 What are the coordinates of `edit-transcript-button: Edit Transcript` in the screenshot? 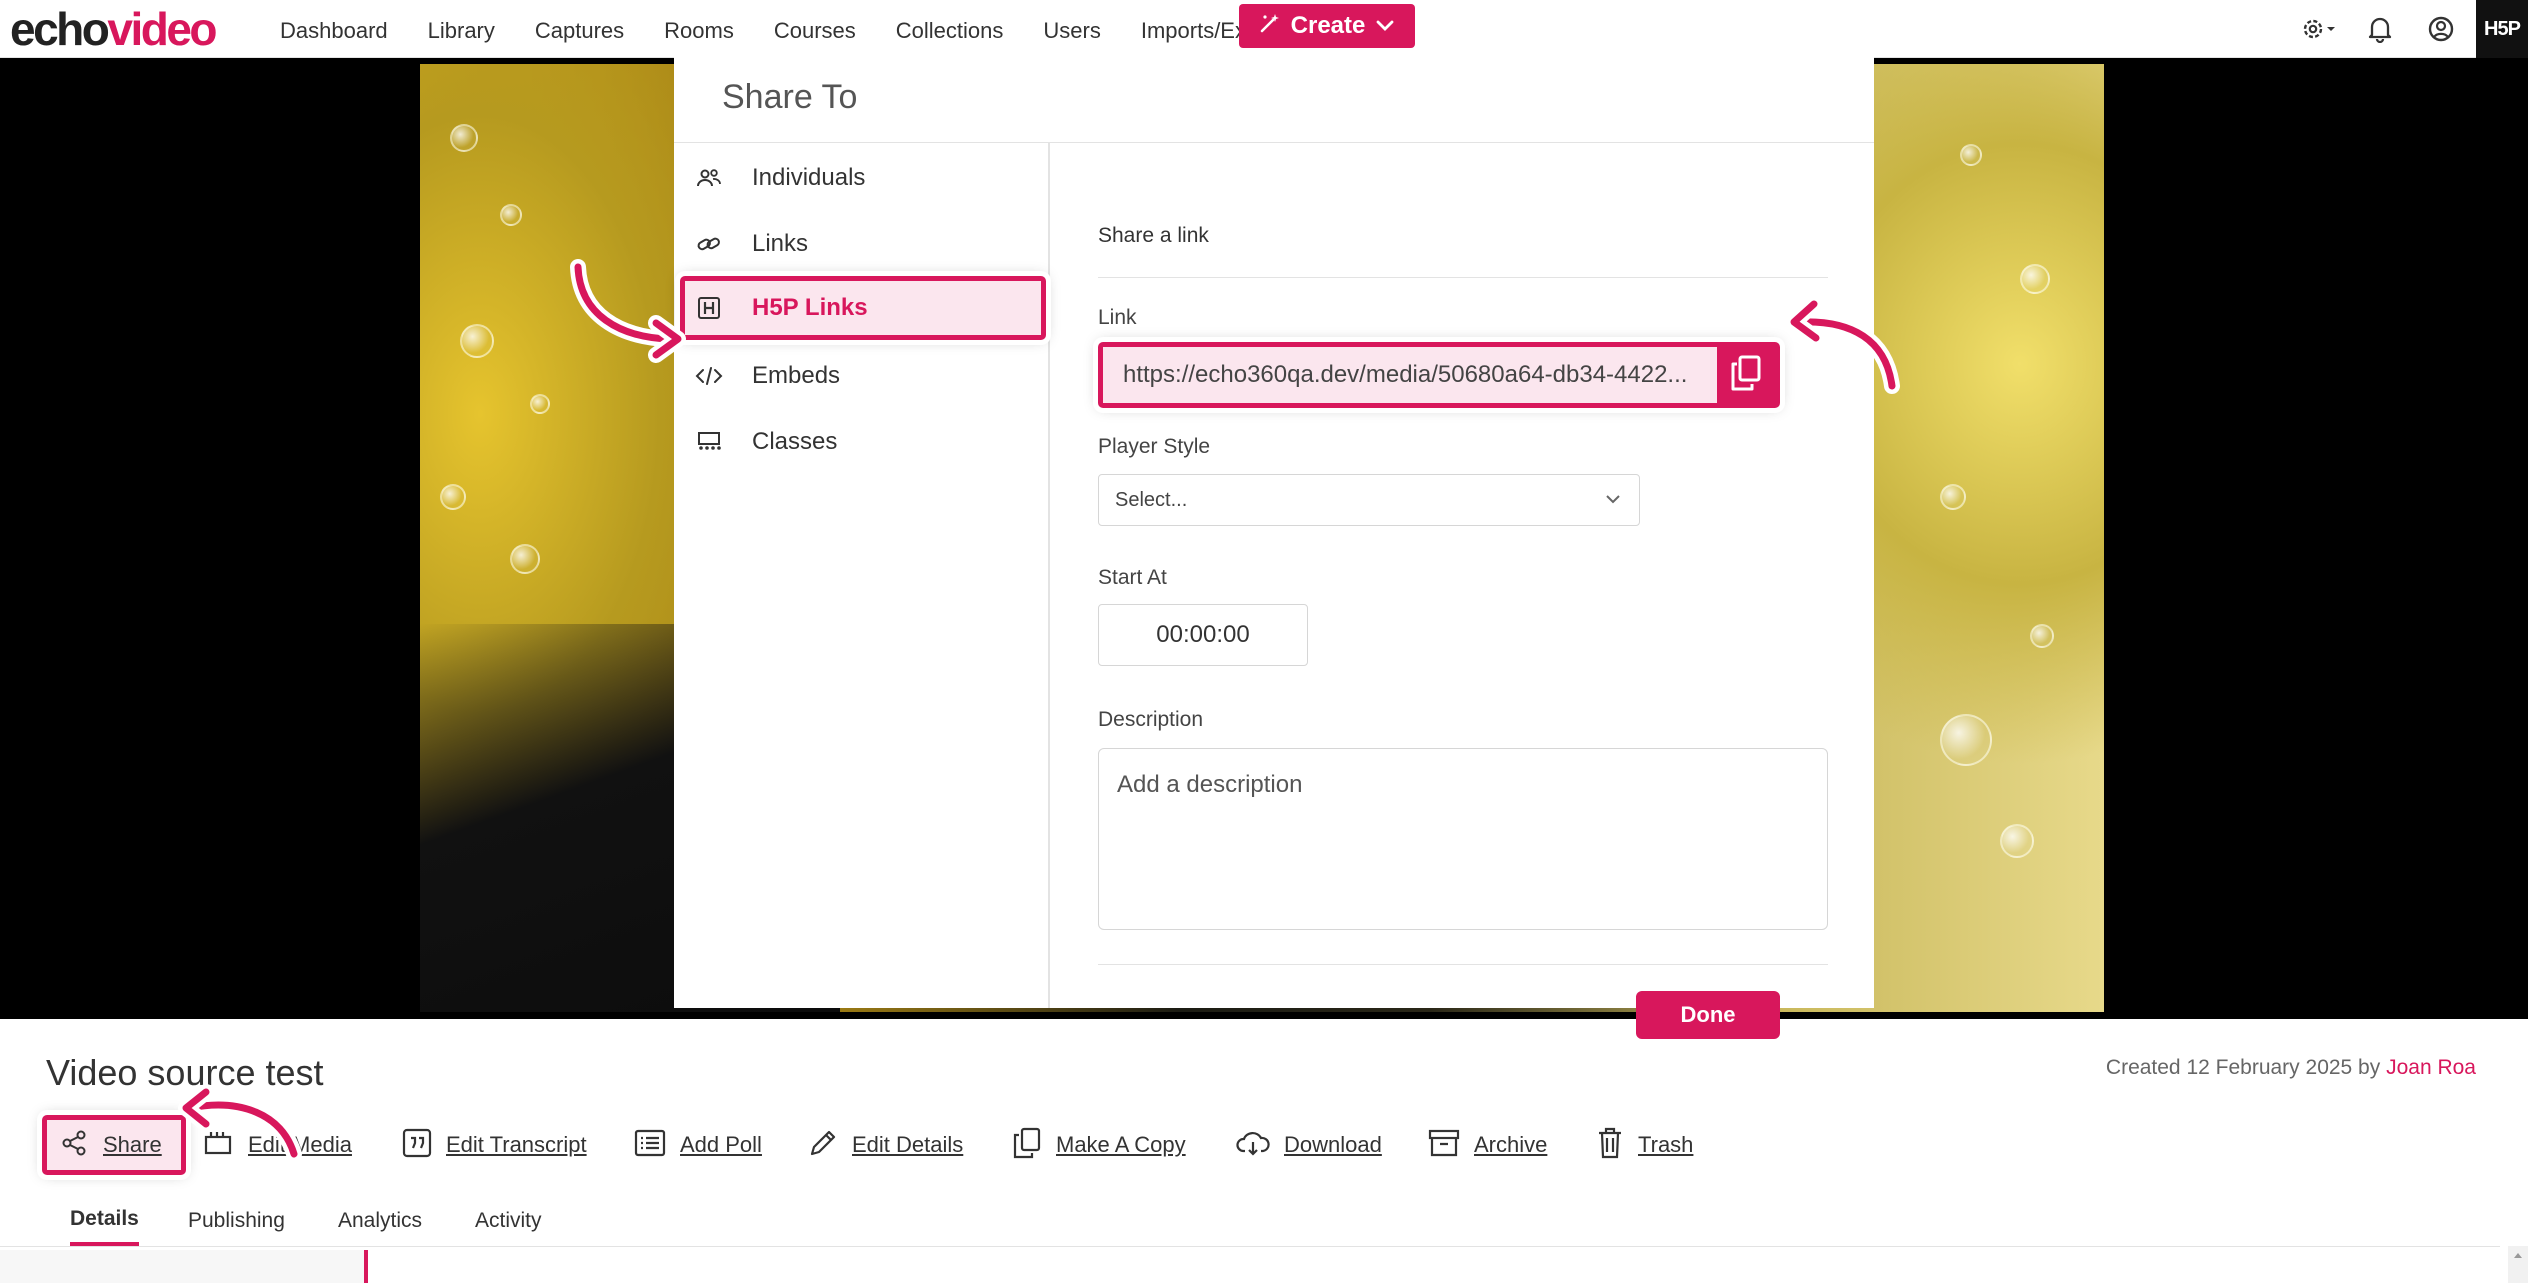 It's located at (494, 1145).